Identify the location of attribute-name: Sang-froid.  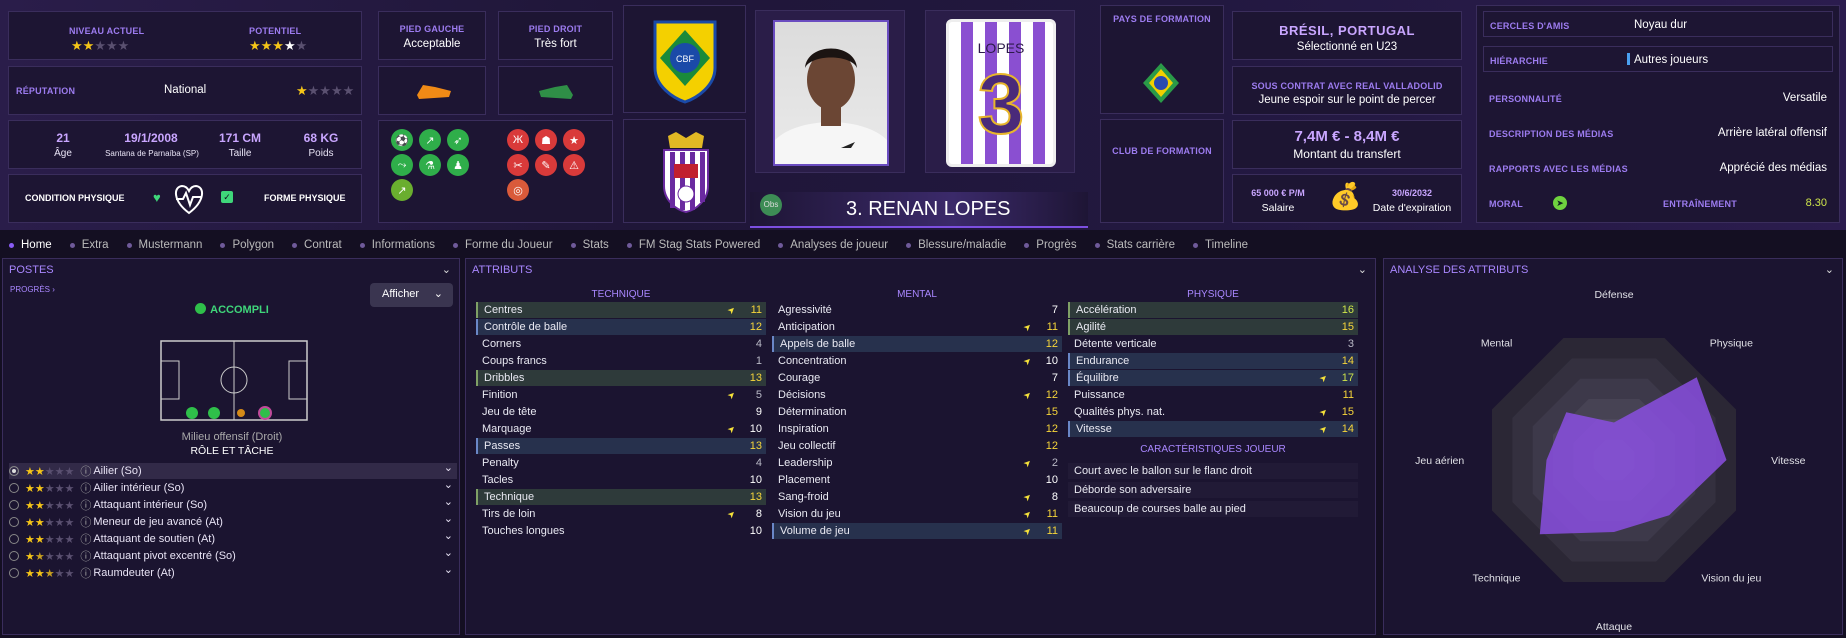
(803, 497).